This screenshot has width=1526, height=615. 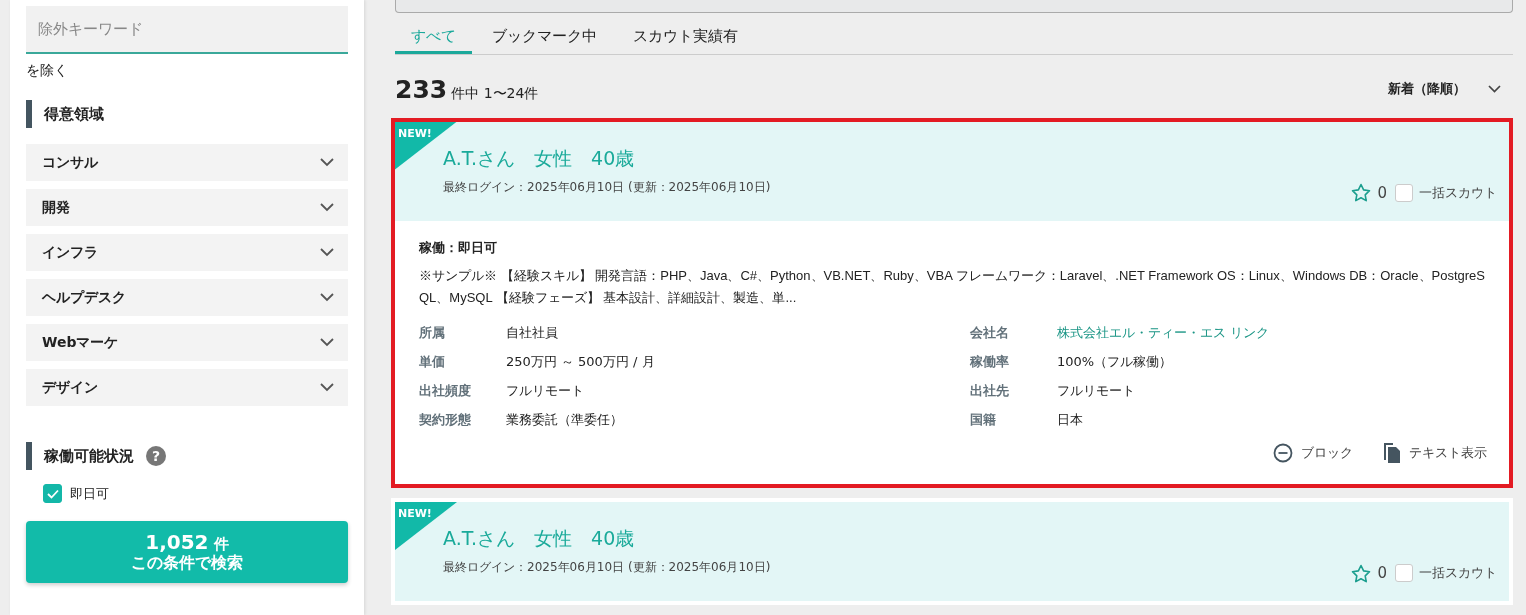 What do you see at coordinates (580, 361) in the screenshot?
I see `field-value: 250万円 ～ 500万円 / 月` at bounding box center [580, 361].